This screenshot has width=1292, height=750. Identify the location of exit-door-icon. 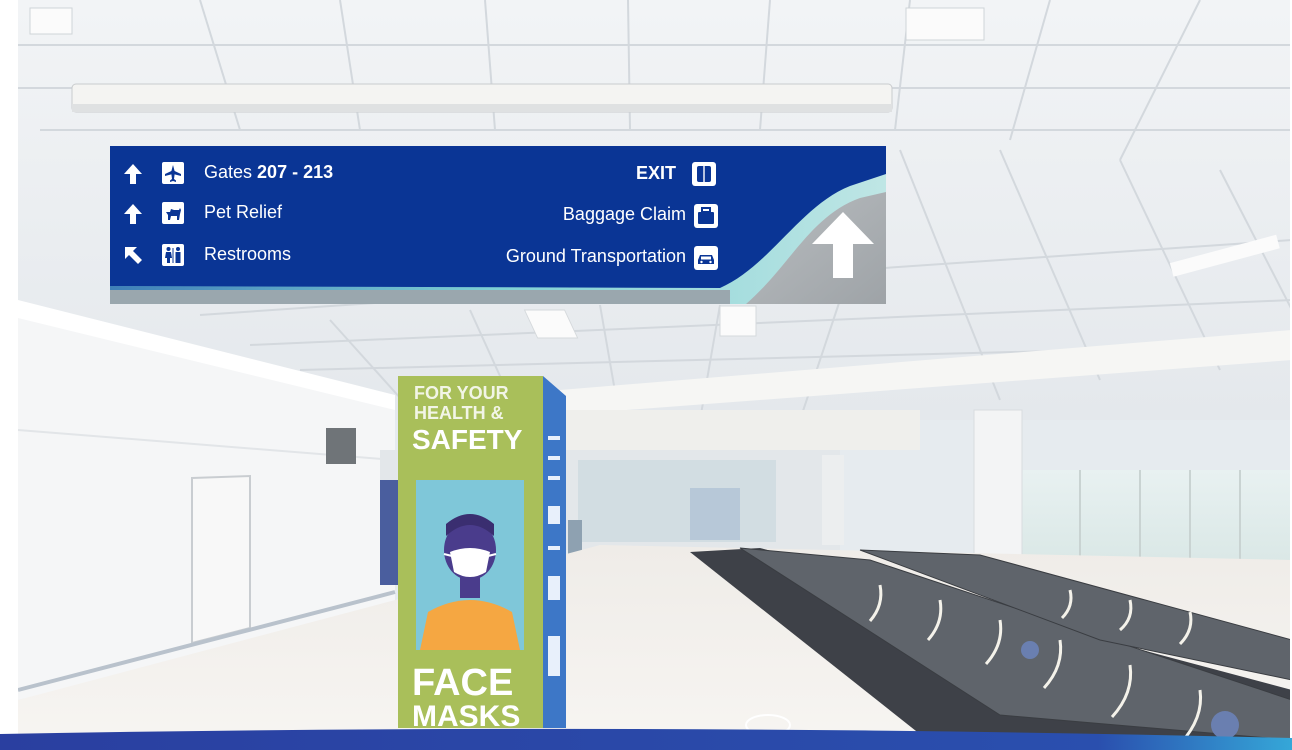
(704, 174).